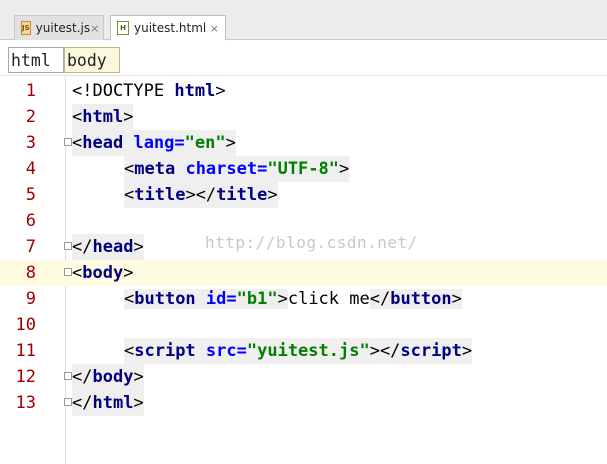 Image resolution: width=607 pixels, height=464 pixels. Describe the element at coordinates (123, 28) in the screenshot. I see `html-file-icon: H` at that location.